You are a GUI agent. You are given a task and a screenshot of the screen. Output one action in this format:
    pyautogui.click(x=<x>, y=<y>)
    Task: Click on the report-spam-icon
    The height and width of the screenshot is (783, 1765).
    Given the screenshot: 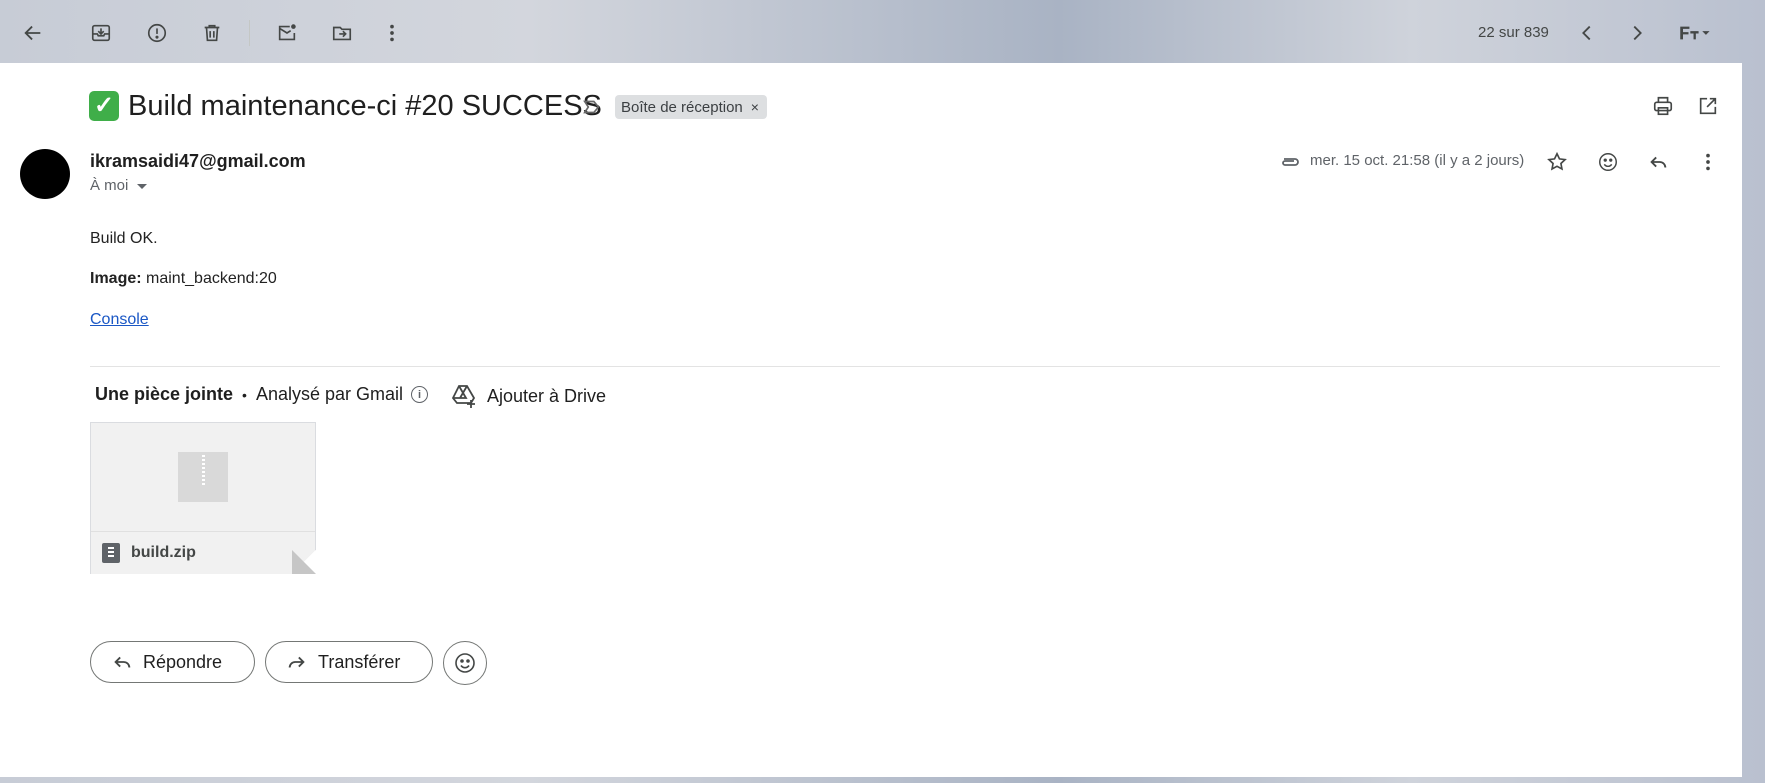 What is the action you would take?
    pyautogui.click(x=157, y=33)
    